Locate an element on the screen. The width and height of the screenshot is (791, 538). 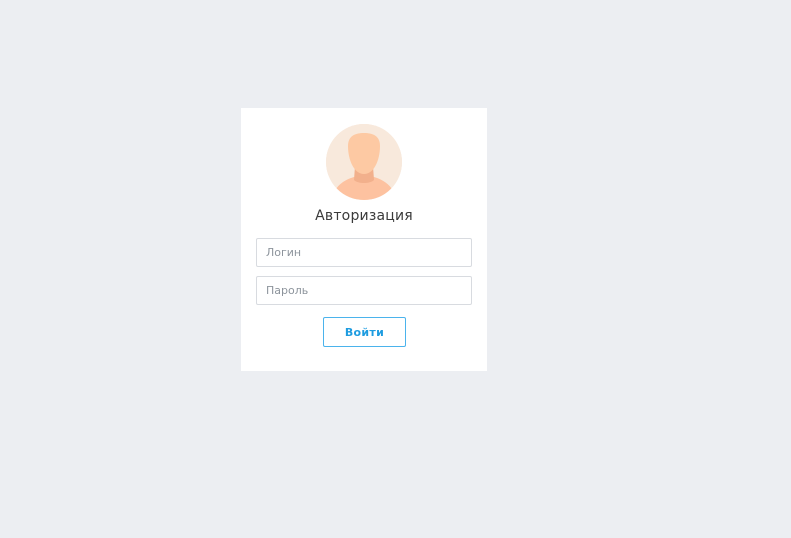
login-input is located at coordinates (364, 252).